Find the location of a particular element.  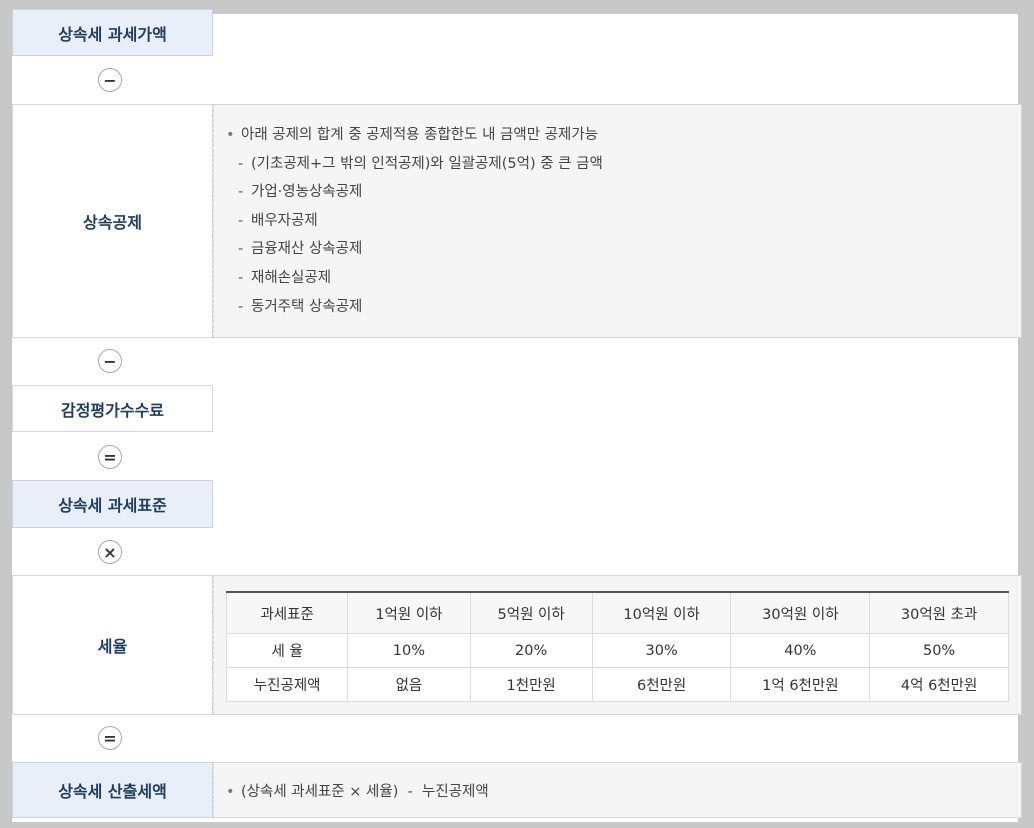

deduction-item: - 가업·영농상속공제 is located at coordinates (414, 192).